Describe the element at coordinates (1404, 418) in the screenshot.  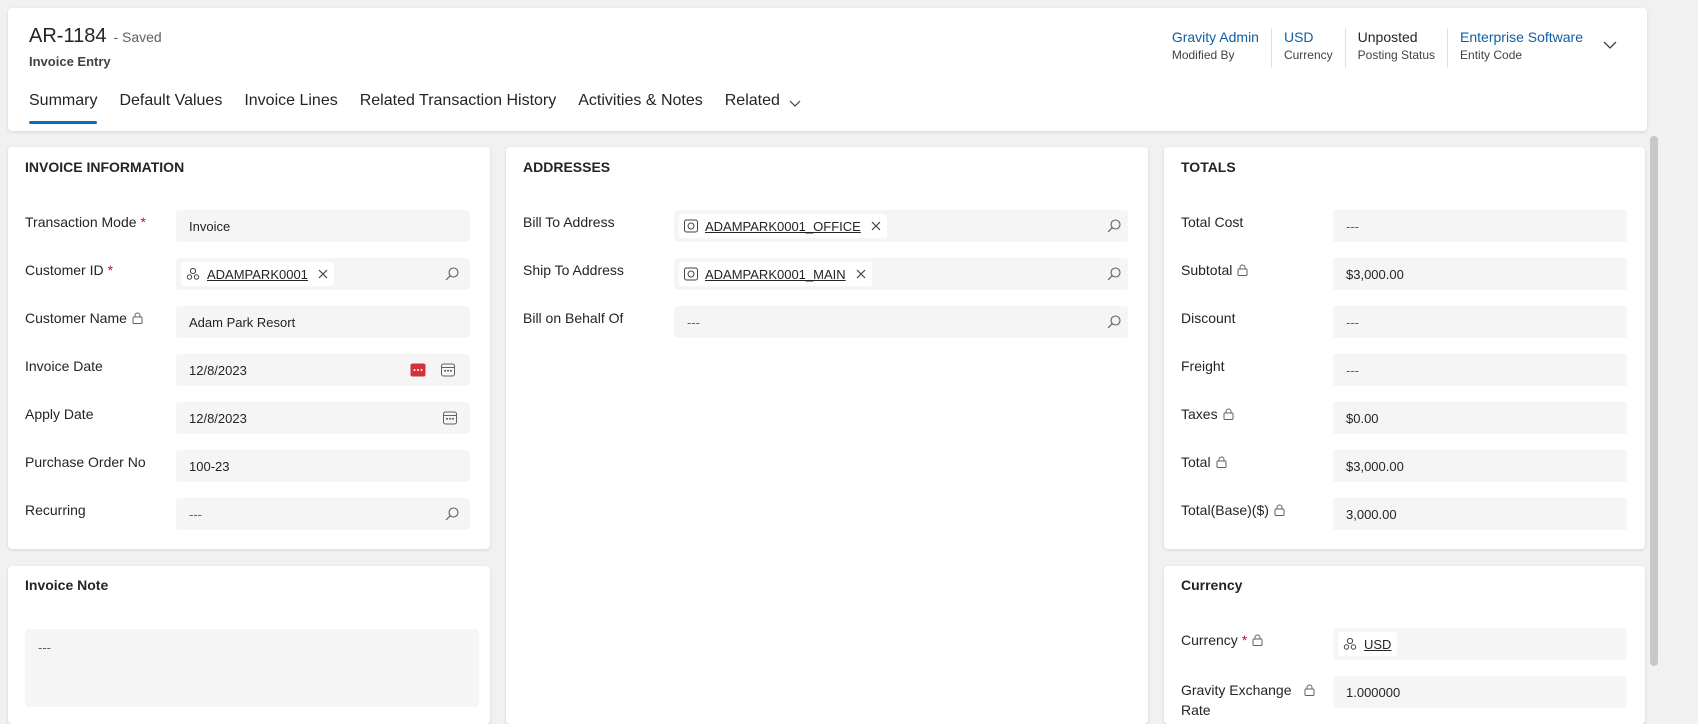
I see `taxes-row: Taxes $0.00` at that location.